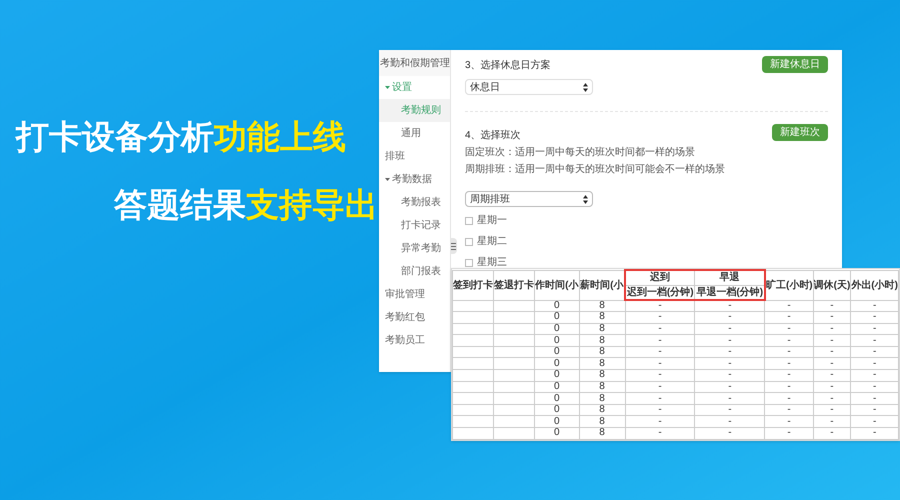  I want to click on sidebar-item: 部门报表, so click(414, 271).